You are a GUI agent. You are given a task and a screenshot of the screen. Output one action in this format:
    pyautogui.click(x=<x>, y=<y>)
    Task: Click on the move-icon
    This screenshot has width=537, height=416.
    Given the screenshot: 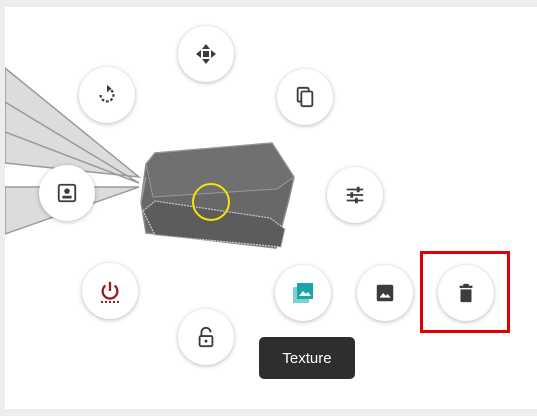 What is the action you would take?
    pyautogui.click(x=206, y=54)
    